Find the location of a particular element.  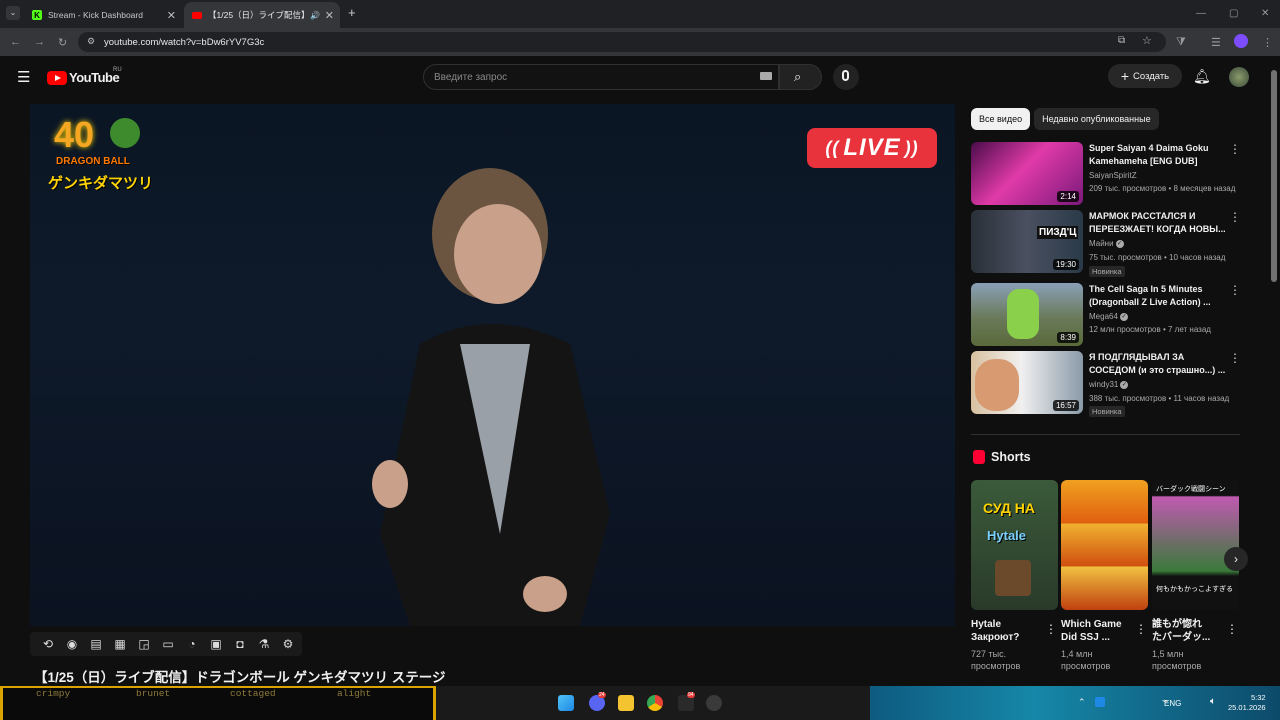

chrome-icon is located at coordinates (655, 703).